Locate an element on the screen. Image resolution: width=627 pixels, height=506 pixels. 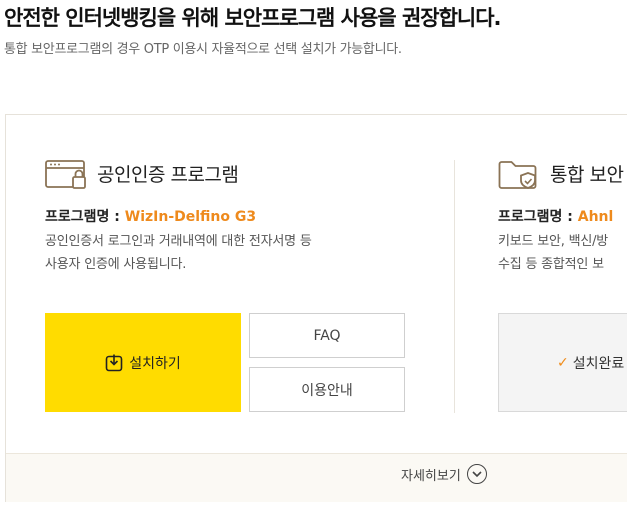
guide-button: 이용안내 is located at coordinates (327, 389).